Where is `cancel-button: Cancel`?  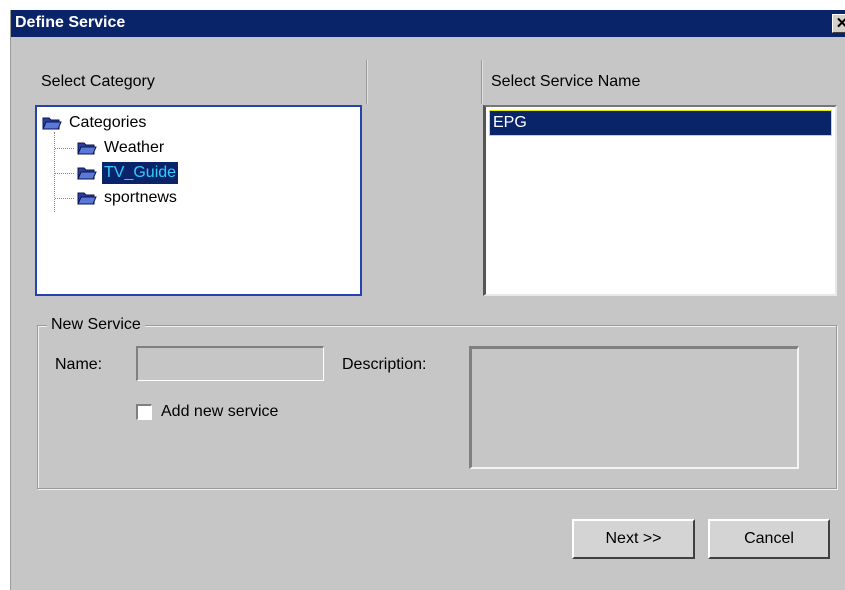
cancel-button: Cancel is located at coordinates (769, 539).